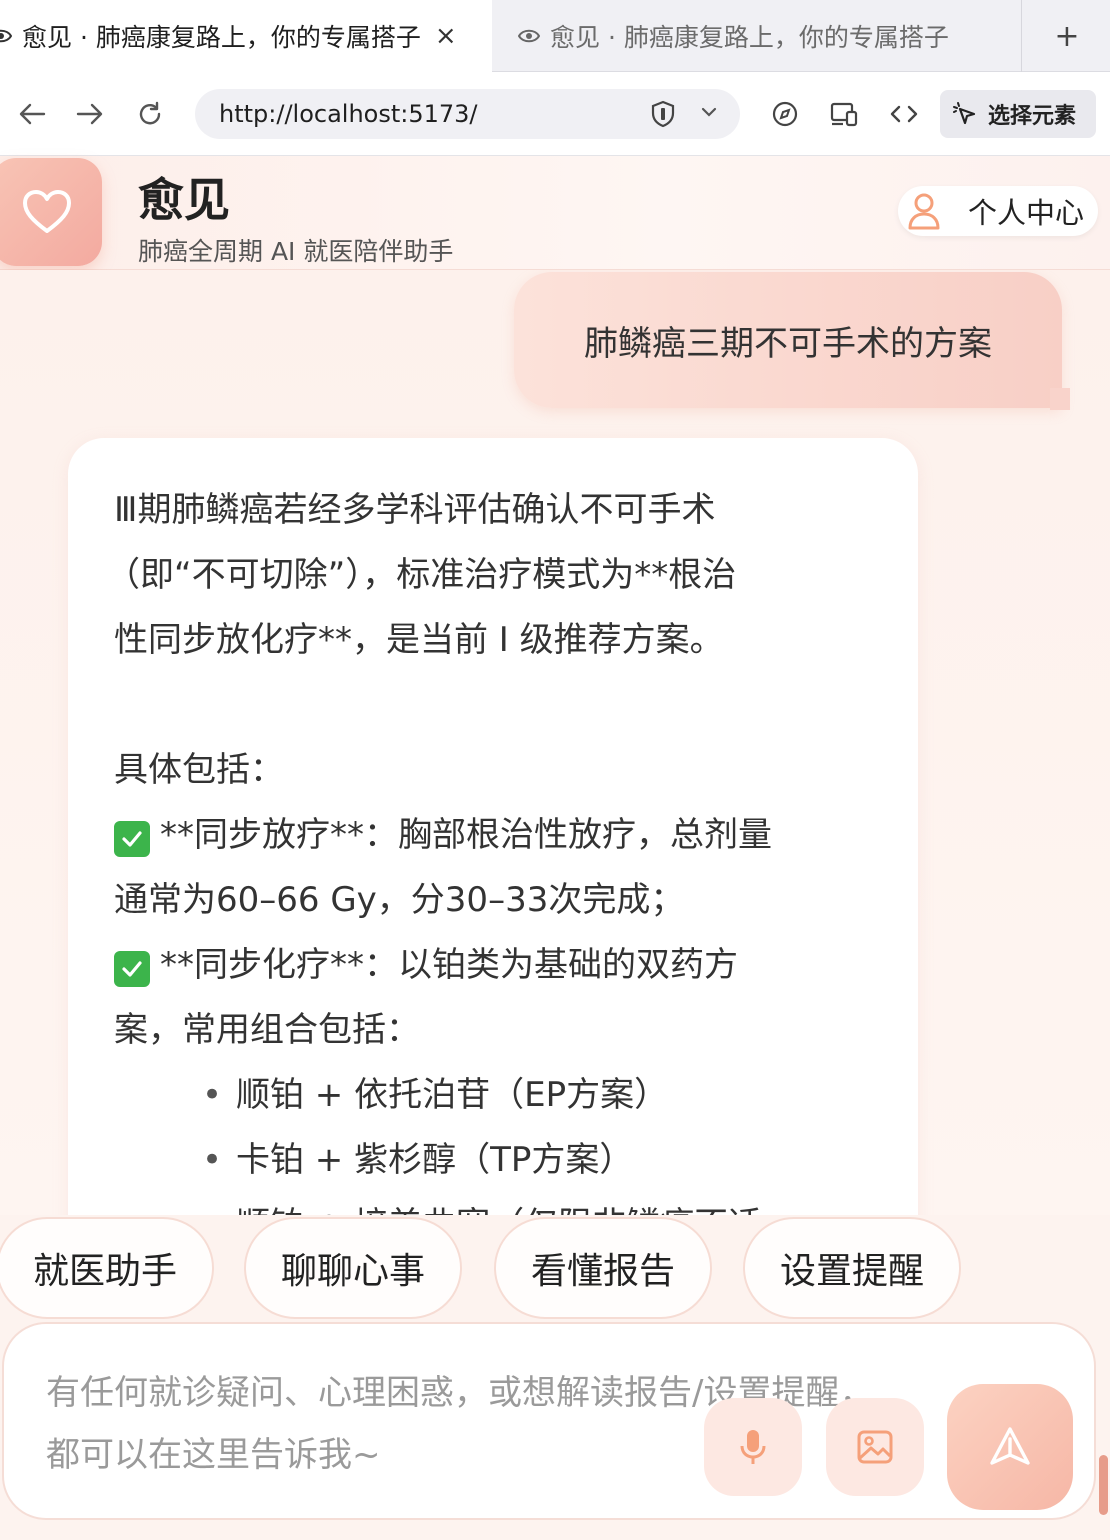  I want to click on new-tab-button: +, so click(1067, 36).